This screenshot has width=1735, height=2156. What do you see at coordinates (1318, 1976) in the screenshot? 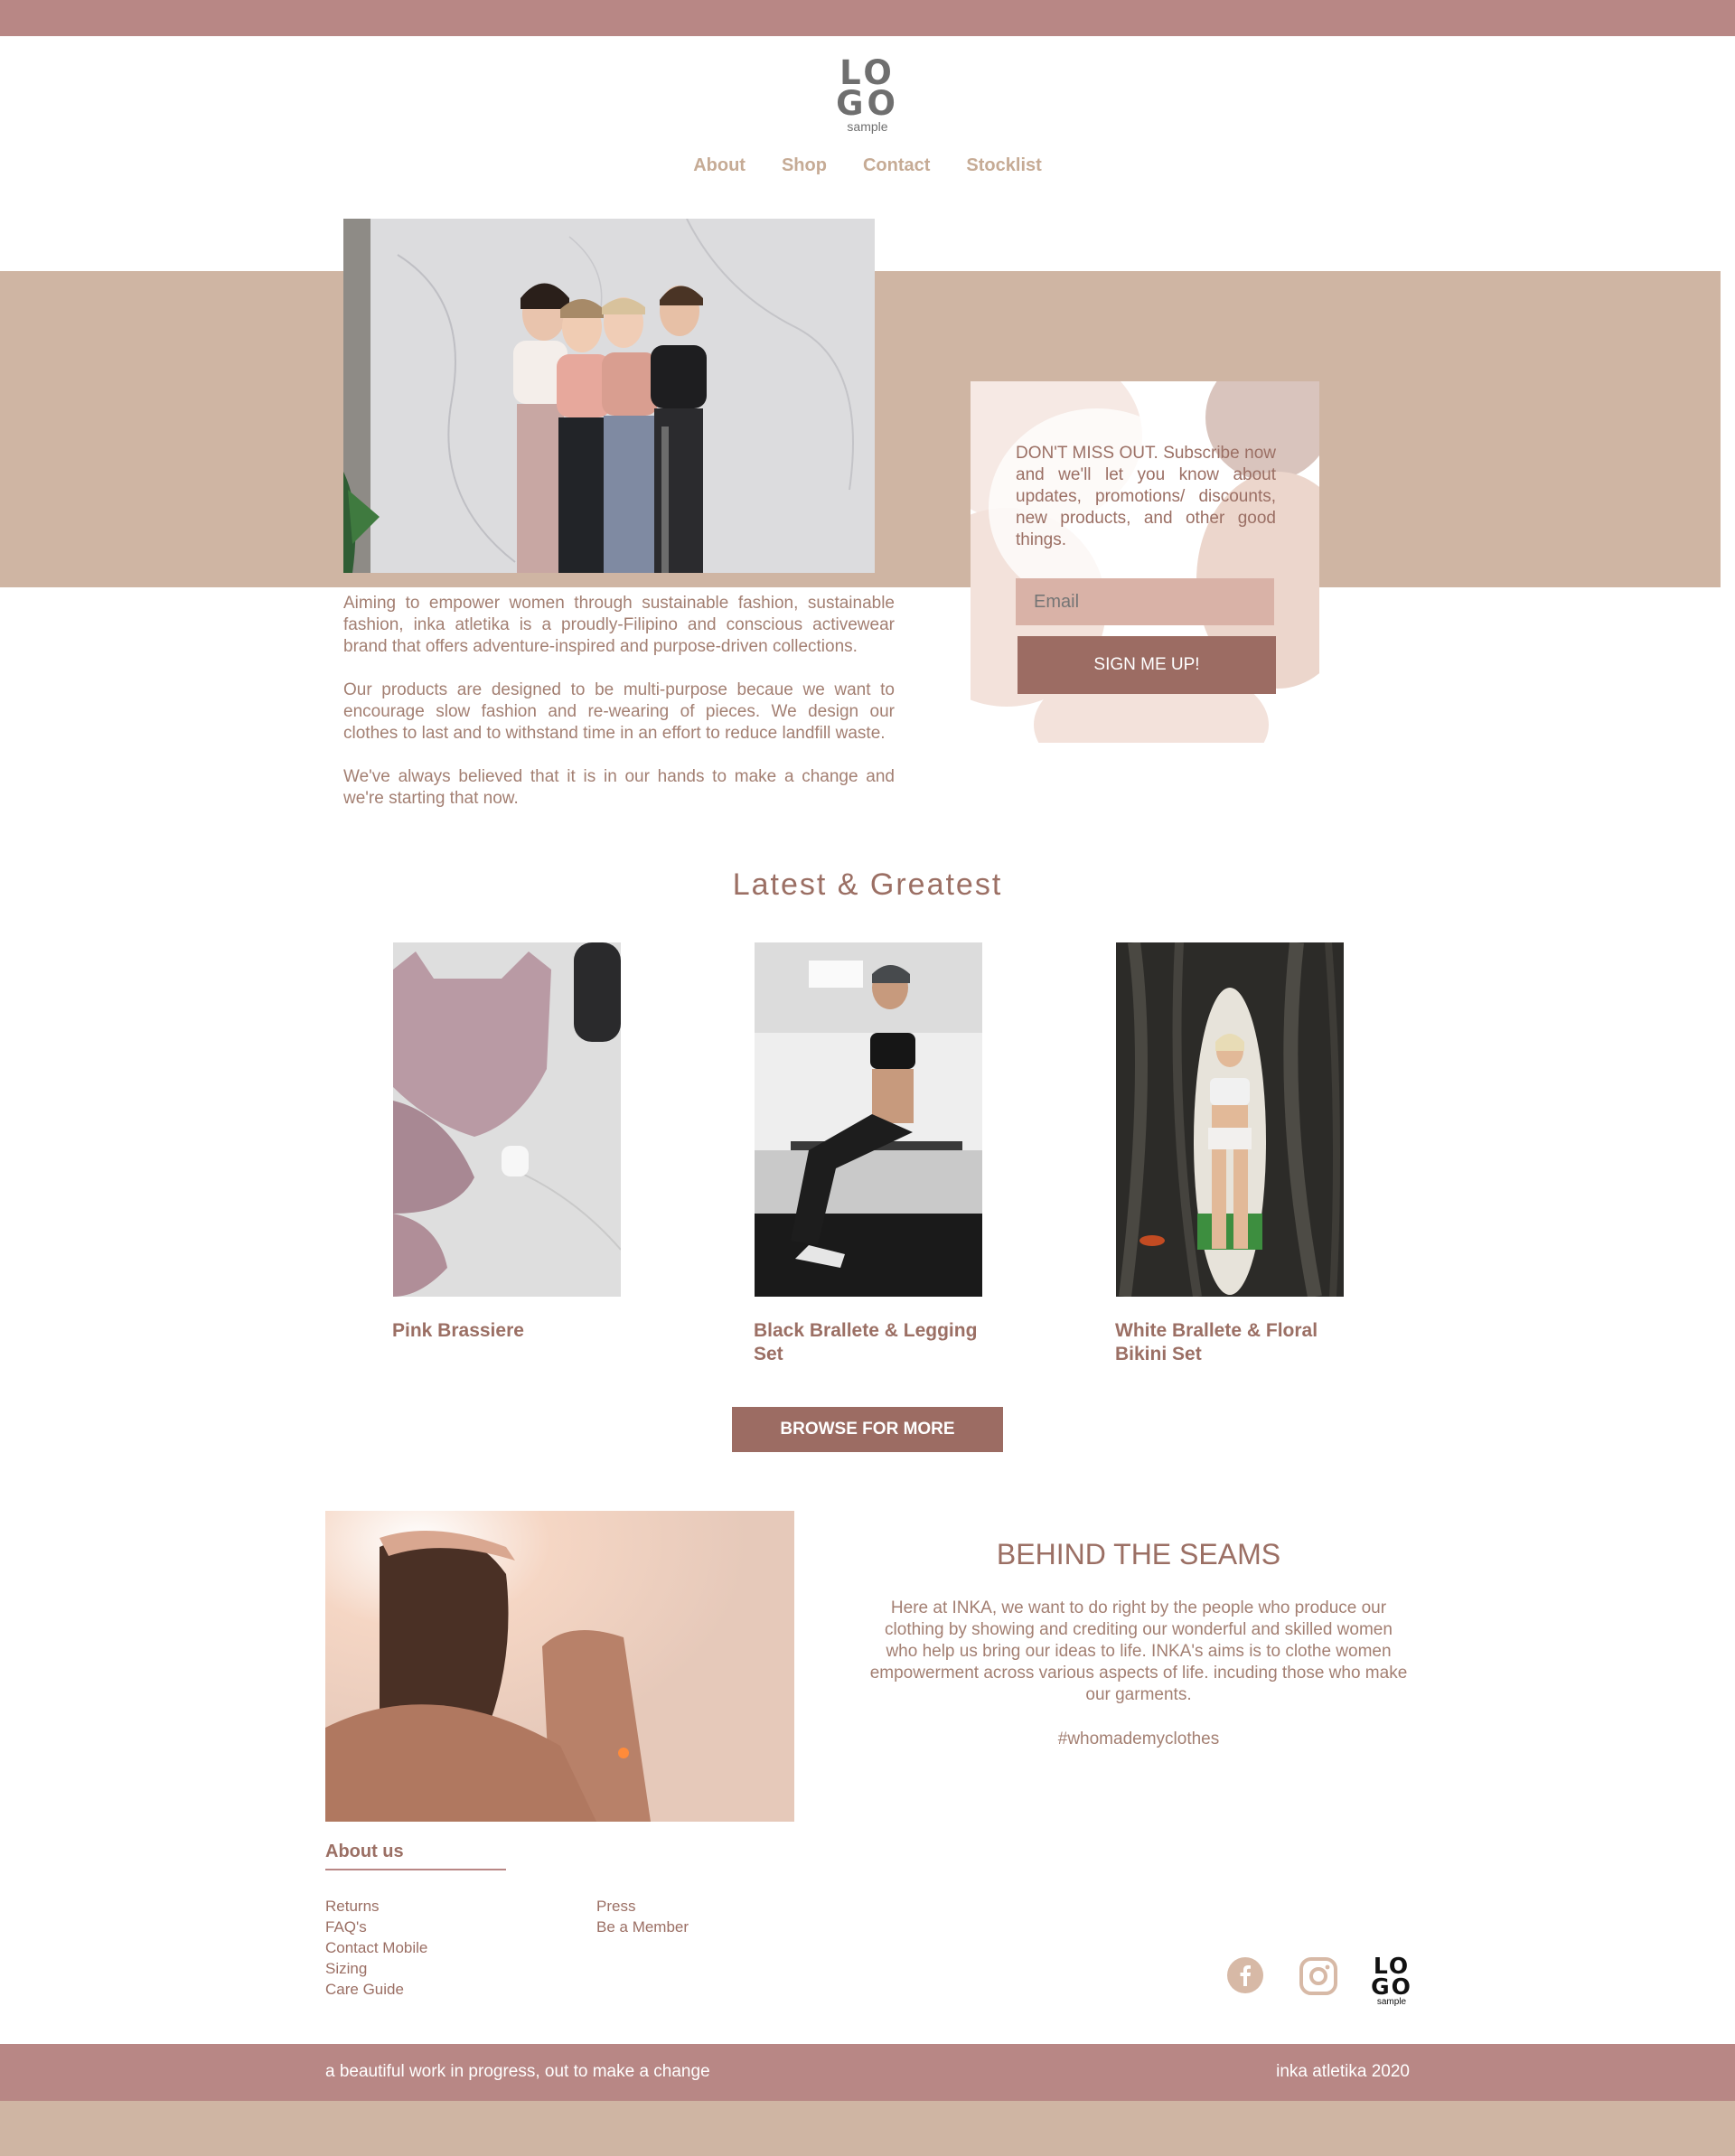
I see `instagram-icon` at bounding box center [1318, 1976].